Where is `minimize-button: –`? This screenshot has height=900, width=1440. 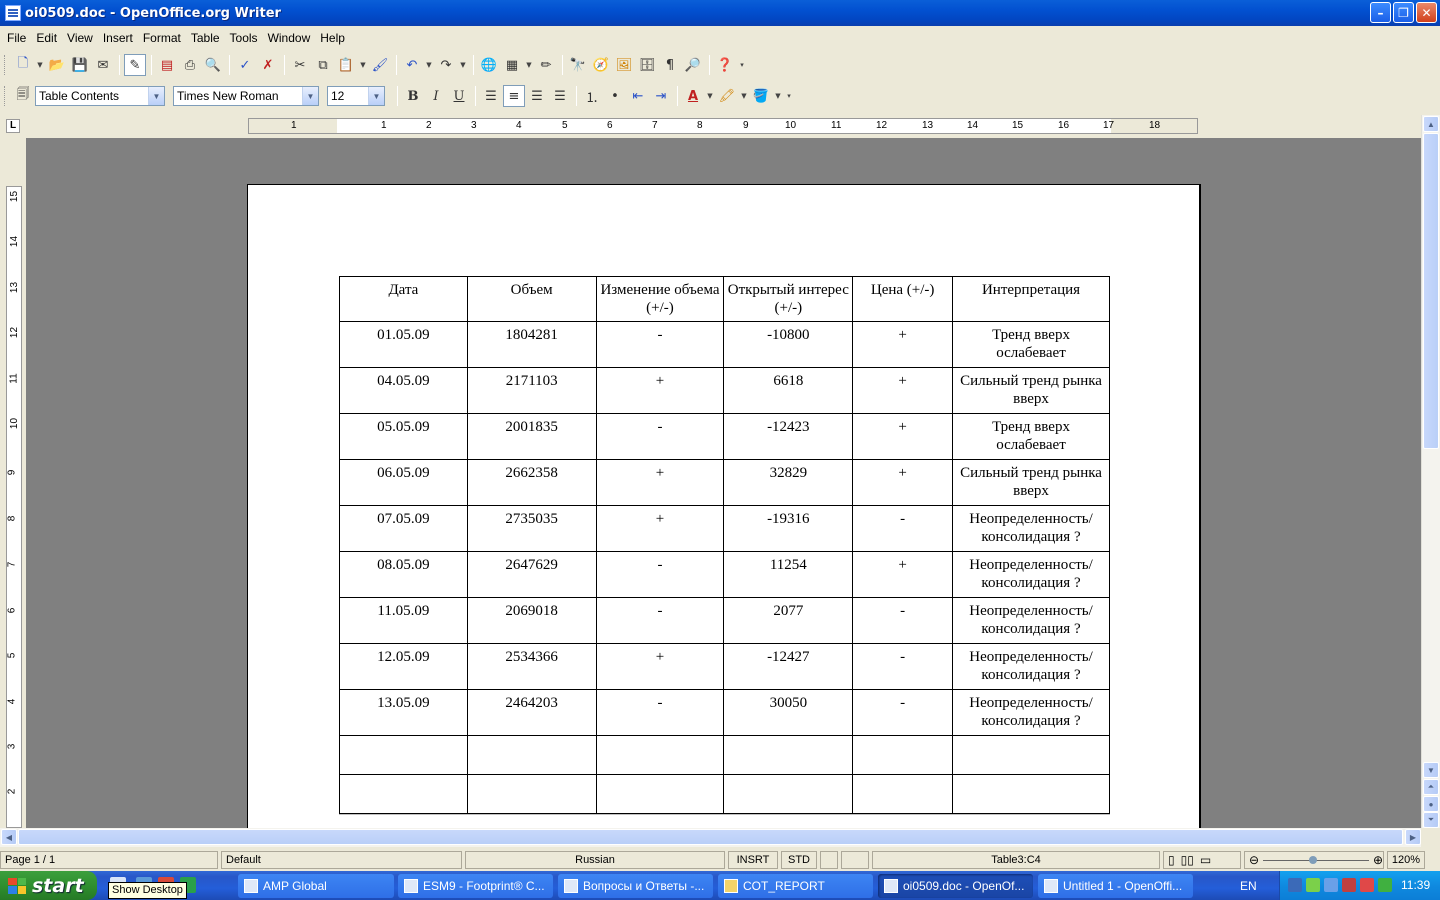 minimize-button: – is located at coordinates (1380, 12).